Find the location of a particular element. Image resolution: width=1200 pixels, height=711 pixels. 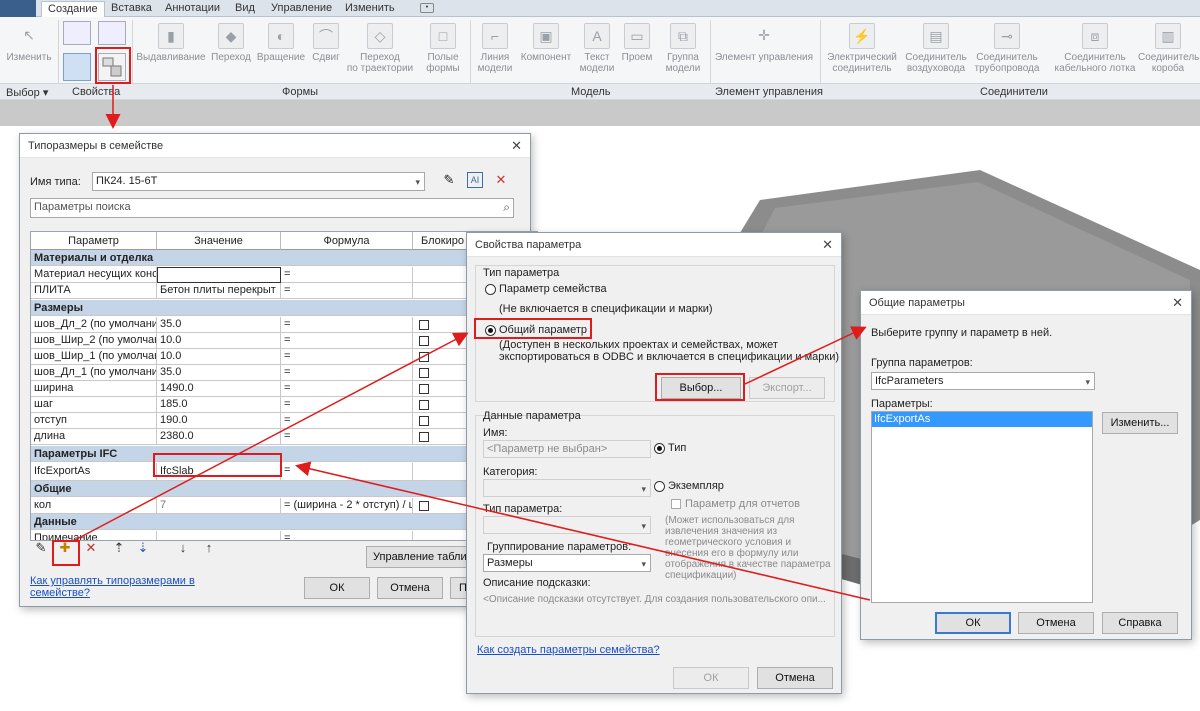

table-row: ПЛИТА Бетон плиты перекрыт = is located at coordinates (284, 291).